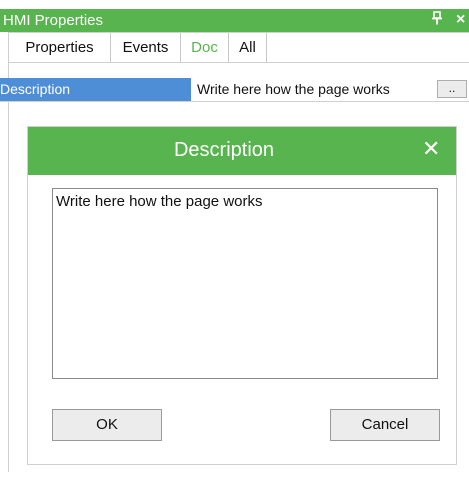 The image size is (469, 479). I want to click on dialog-header: Description ✕, so click(242, 151).